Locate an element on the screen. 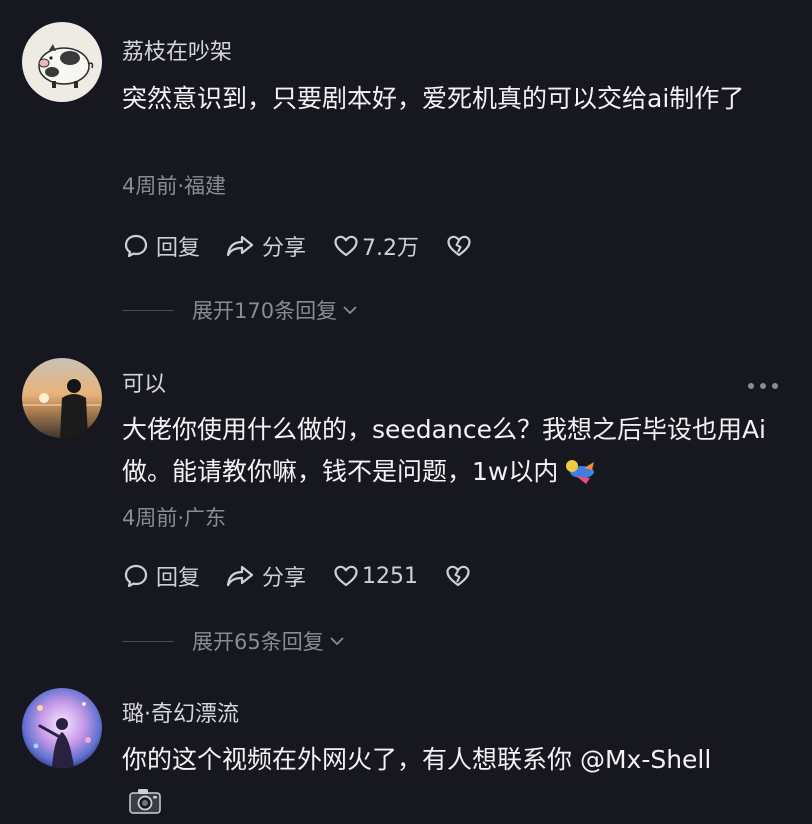  expand-replies: 展开65条回复 is located at coordinates (234, 641).